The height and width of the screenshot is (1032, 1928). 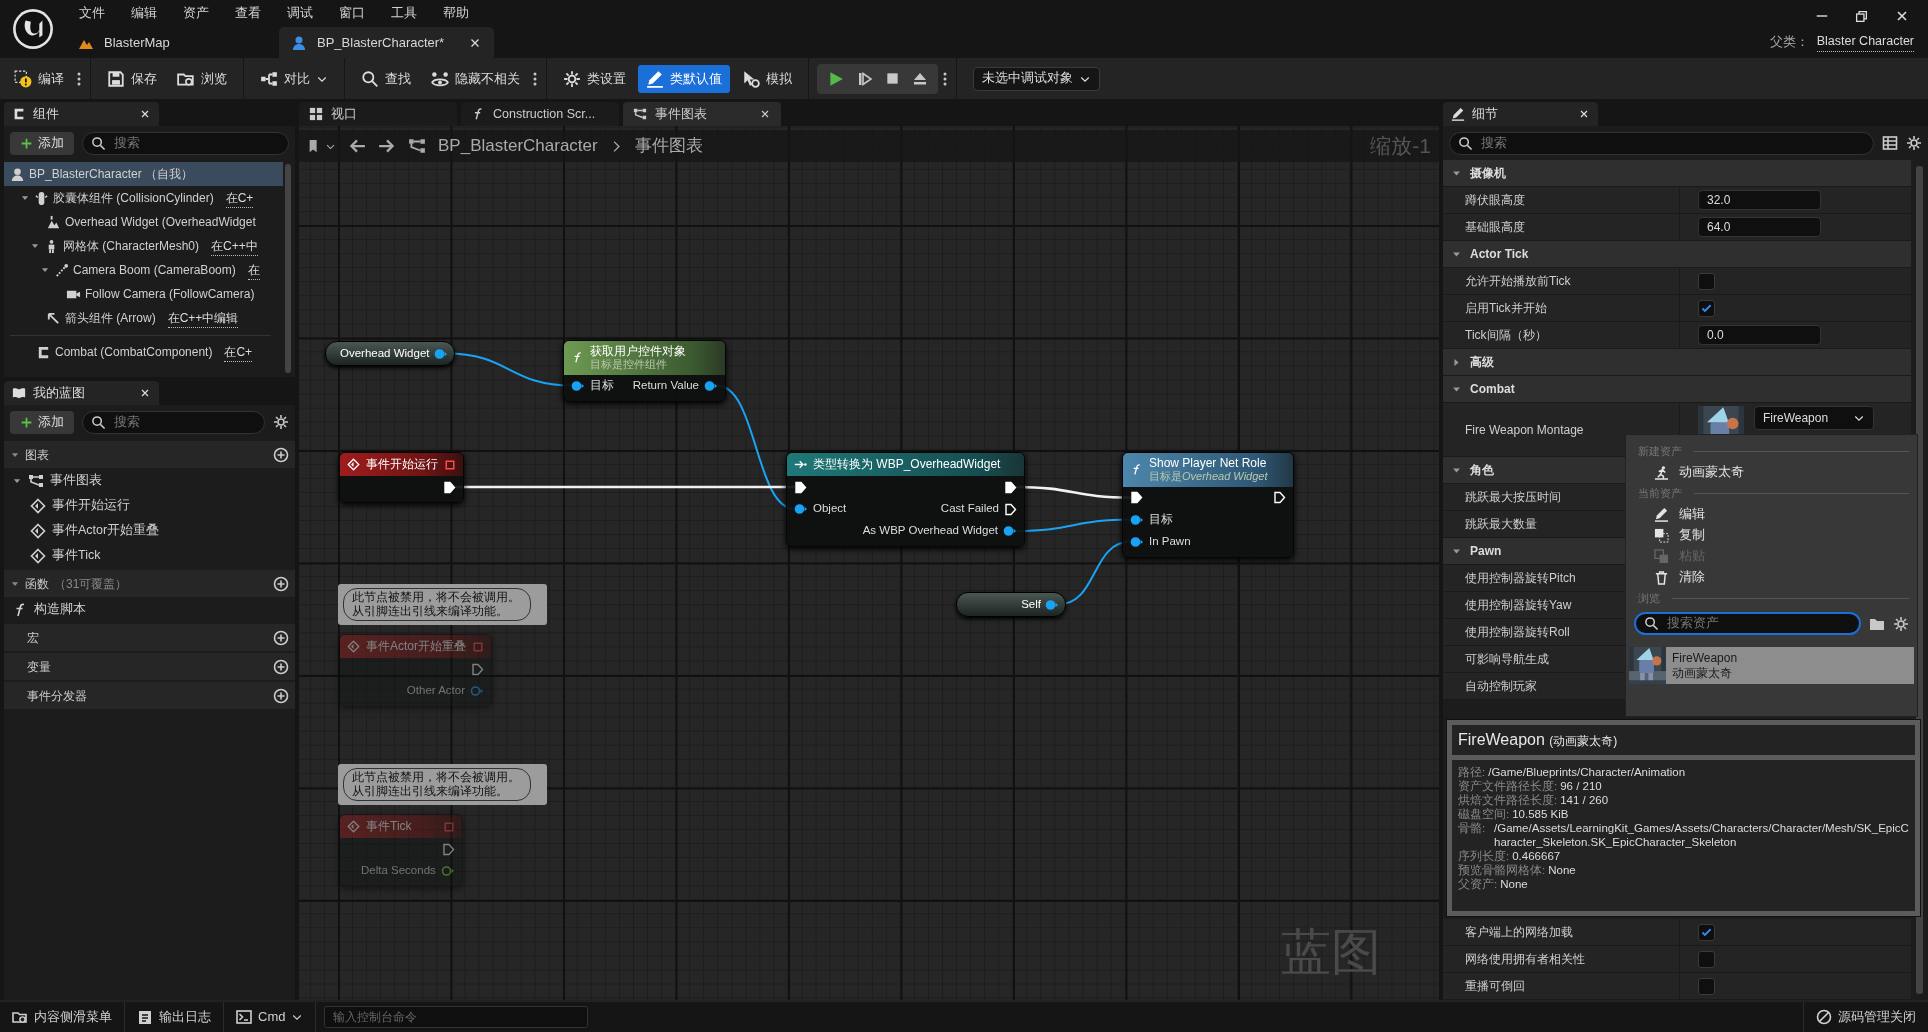 What do you see at coordinates (1814, 418) in the screenshot?
I see `asset-dropdown: FireWeapon` at bounding box center [1814, 418].